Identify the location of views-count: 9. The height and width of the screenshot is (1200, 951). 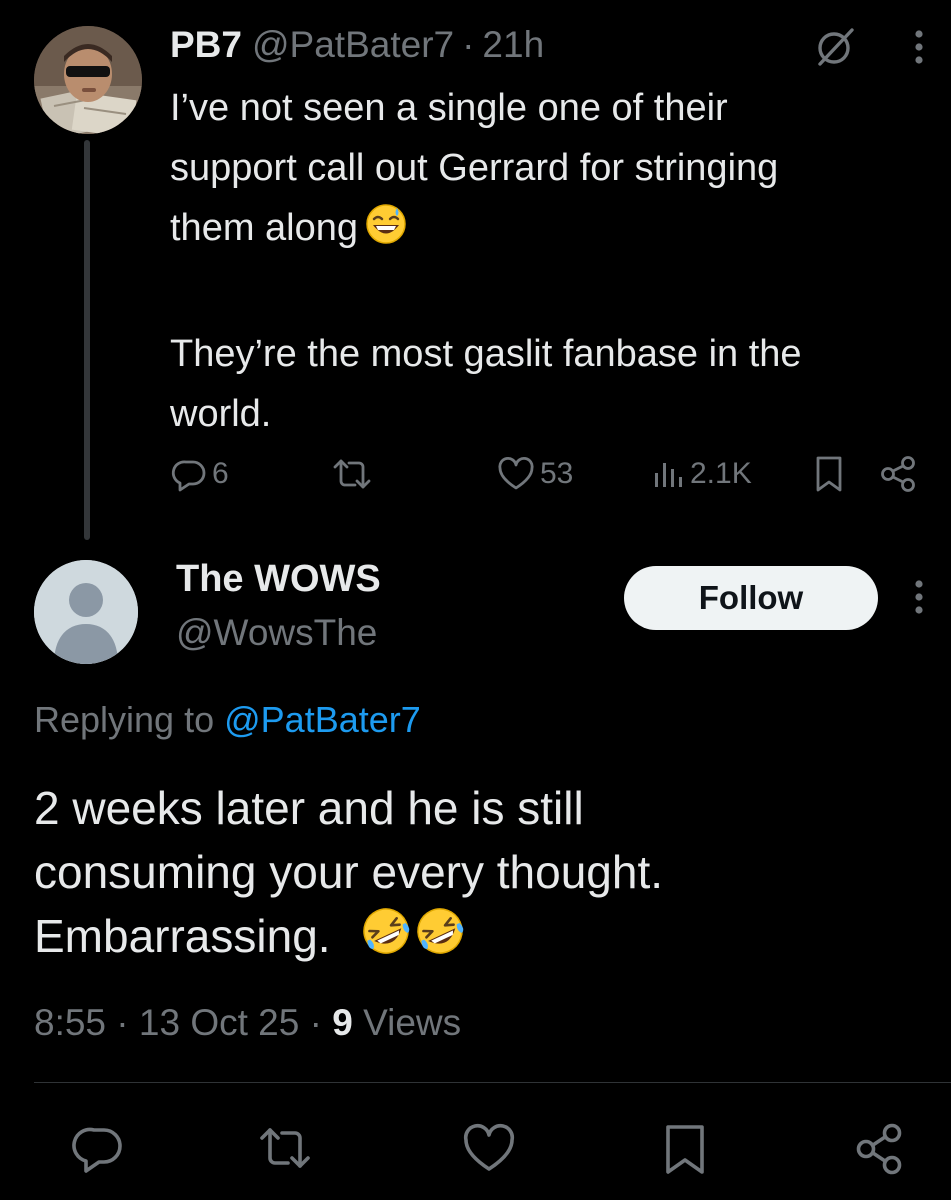
(342, 1022).